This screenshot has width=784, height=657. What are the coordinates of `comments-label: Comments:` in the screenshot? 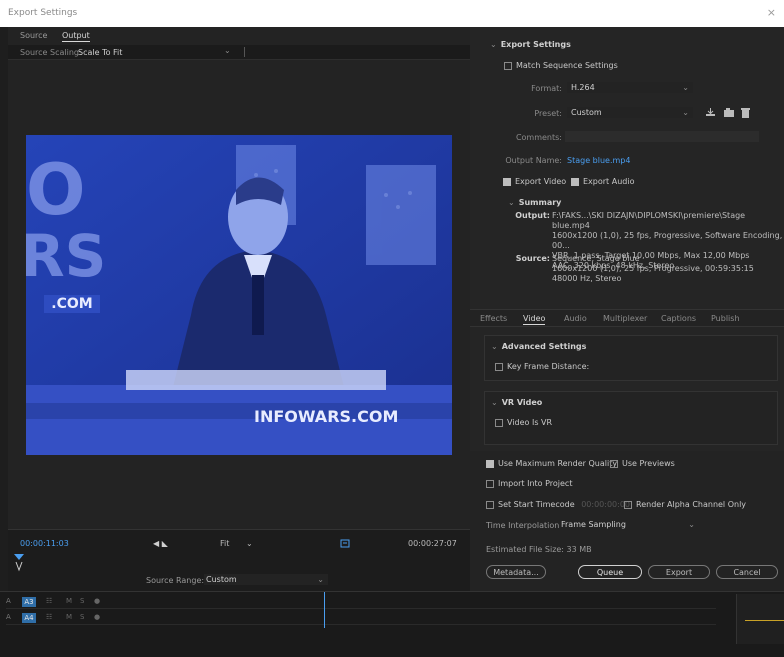 It's located at (538, 137).